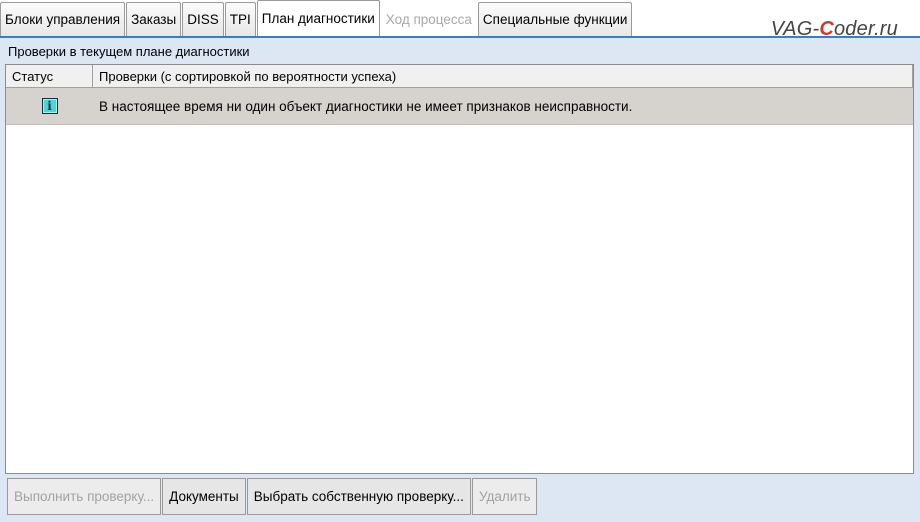 Image resolution: width=920 pixels, height=522 pixels. I want to click on tab-orders: Заказы, so click(154, 19).